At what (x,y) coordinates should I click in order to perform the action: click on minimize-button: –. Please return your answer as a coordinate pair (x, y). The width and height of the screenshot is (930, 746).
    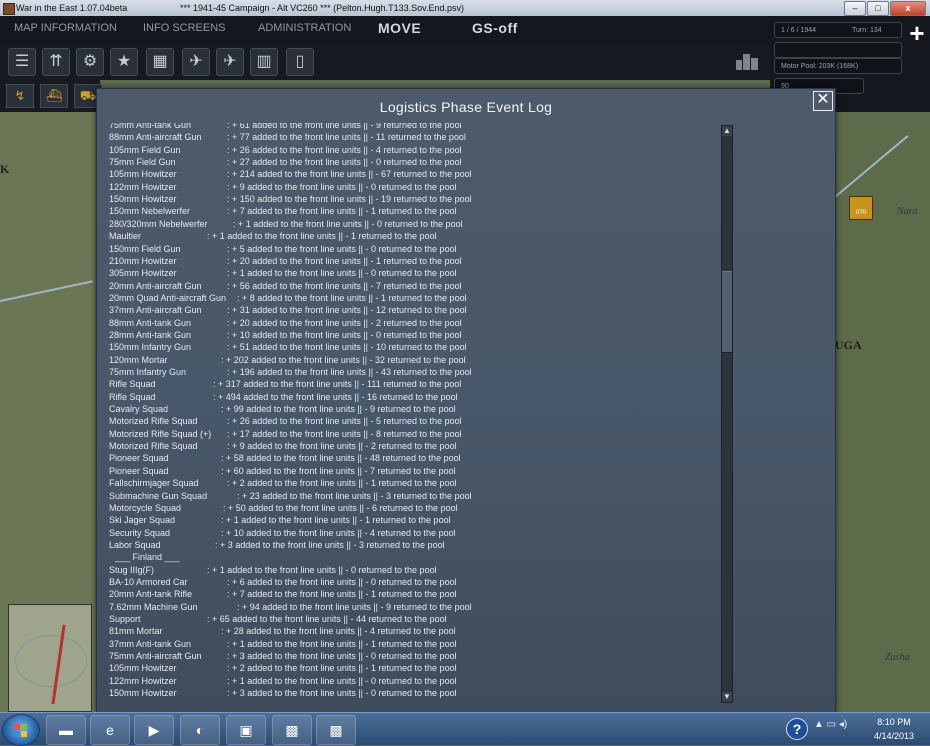
    Looking at the image, I should click on (855, 8).